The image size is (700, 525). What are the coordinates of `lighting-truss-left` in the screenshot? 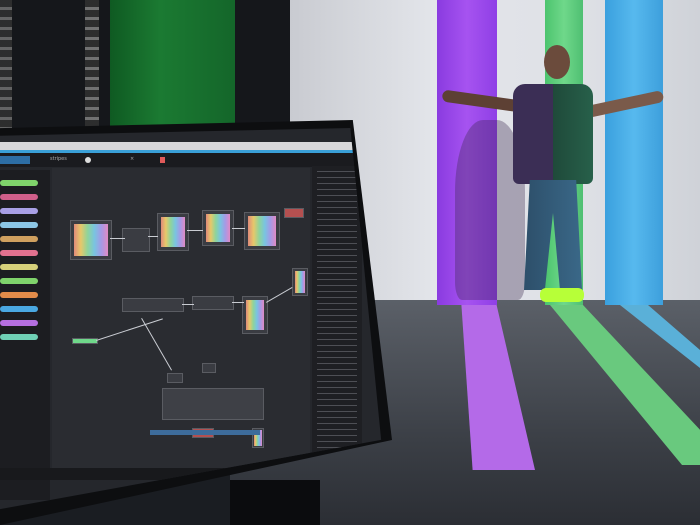 It's located at (6, 65).